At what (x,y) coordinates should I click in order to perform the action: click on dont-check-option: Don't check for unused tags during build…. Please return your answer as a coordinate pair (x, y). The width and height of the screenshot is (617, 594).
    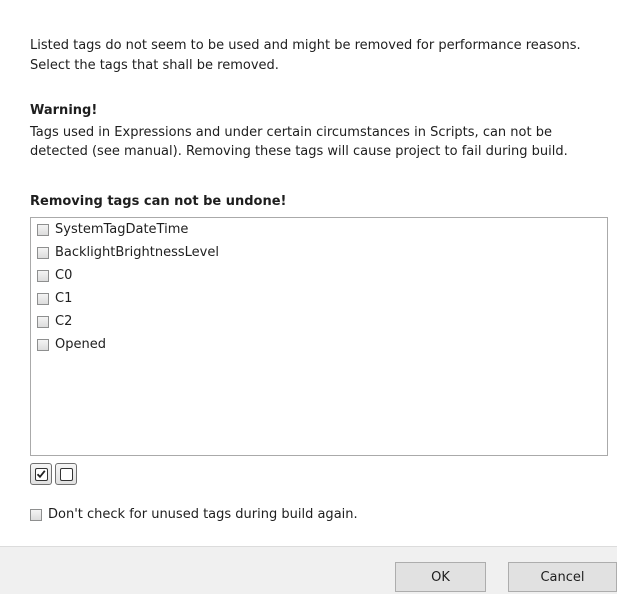
    Looking at the image, I should click on (194, 514).